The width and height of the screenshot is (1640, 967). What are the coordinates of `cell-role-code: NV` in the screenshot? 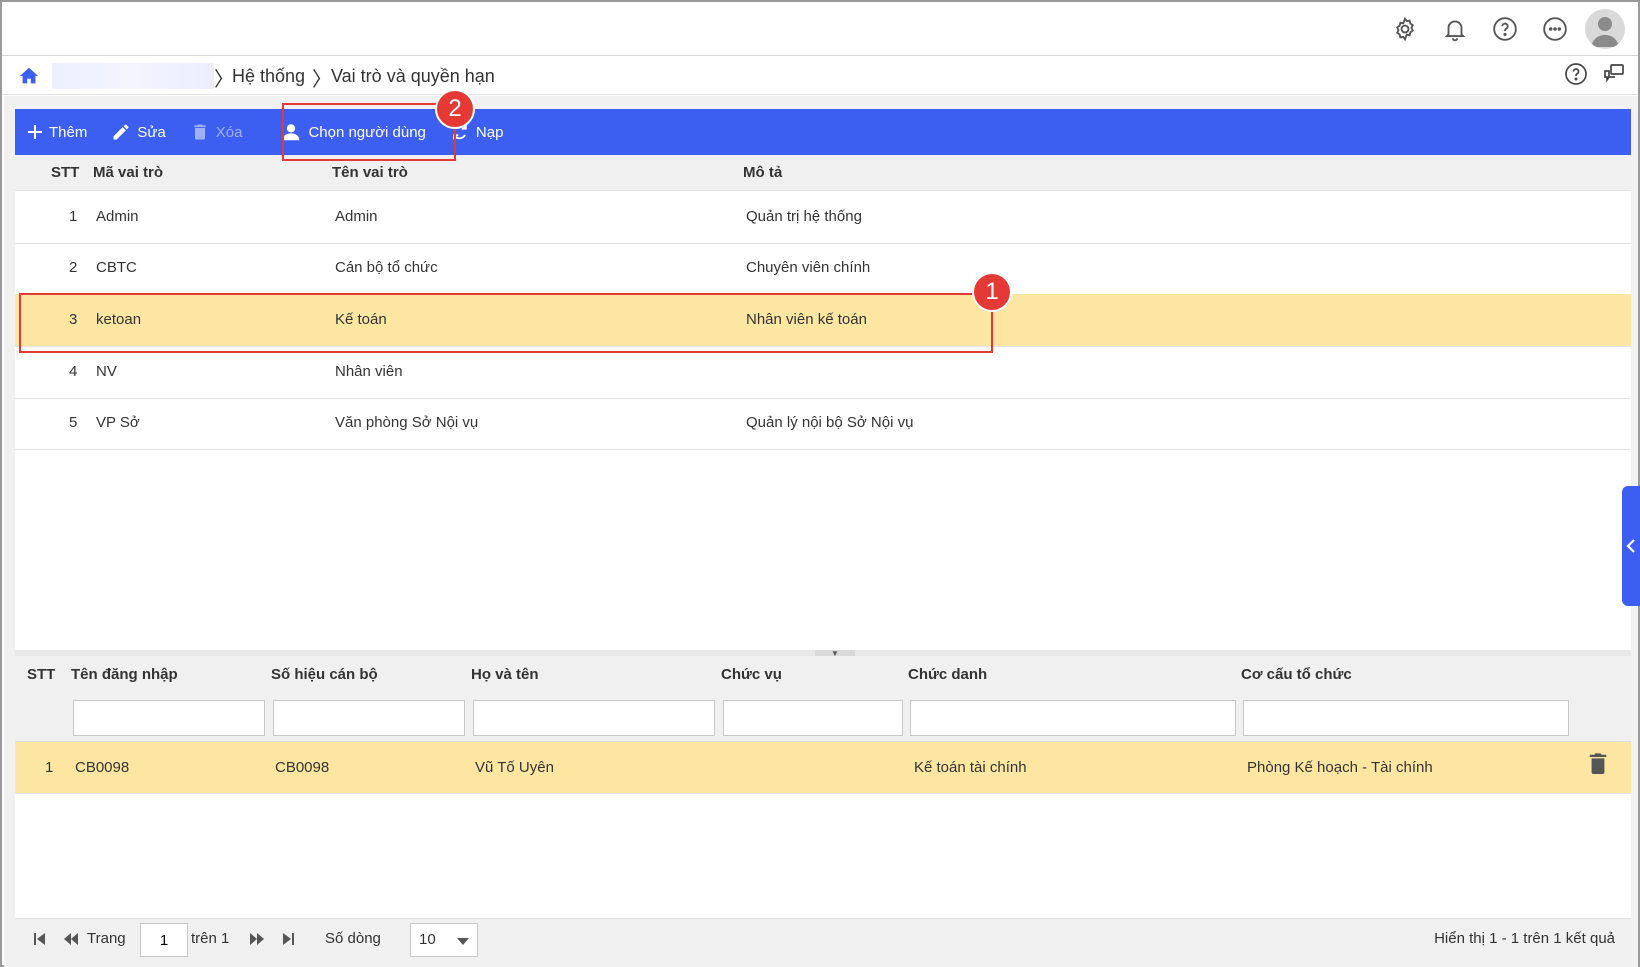 It's located at (106, 371).